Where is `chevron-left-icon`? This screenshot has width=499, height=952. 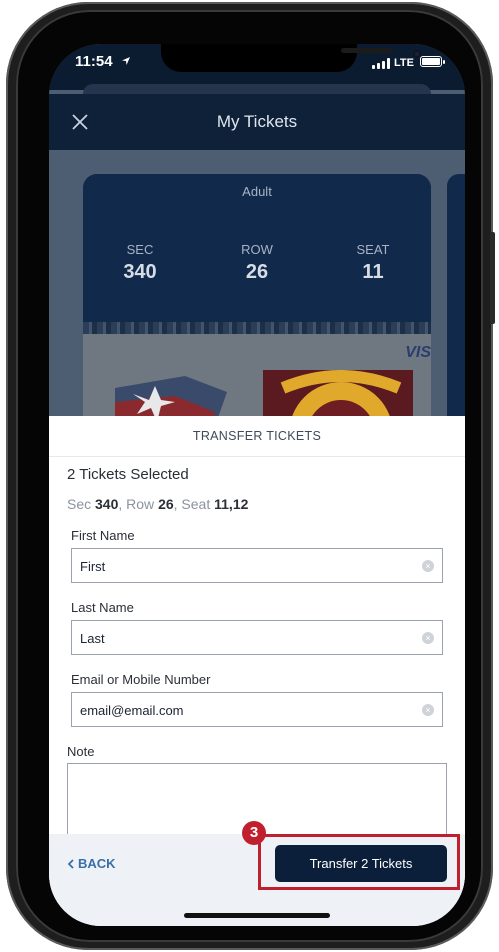 chevron-left-icon is located at coordinates (70, 864).